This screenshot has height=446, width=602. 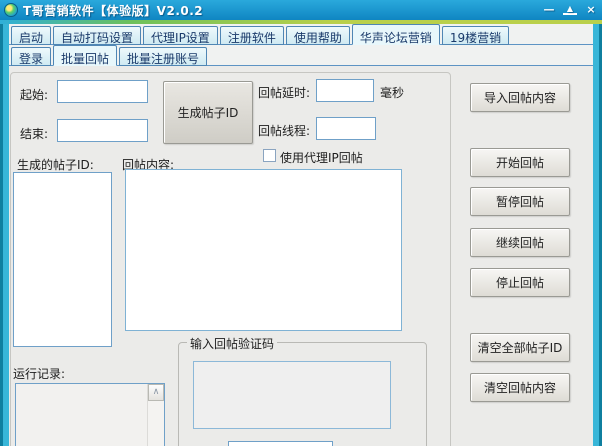 What do you see at coordinates (597, 235) in the screenshot?
I see `window-frame-right` at bounding box center [597, 235].